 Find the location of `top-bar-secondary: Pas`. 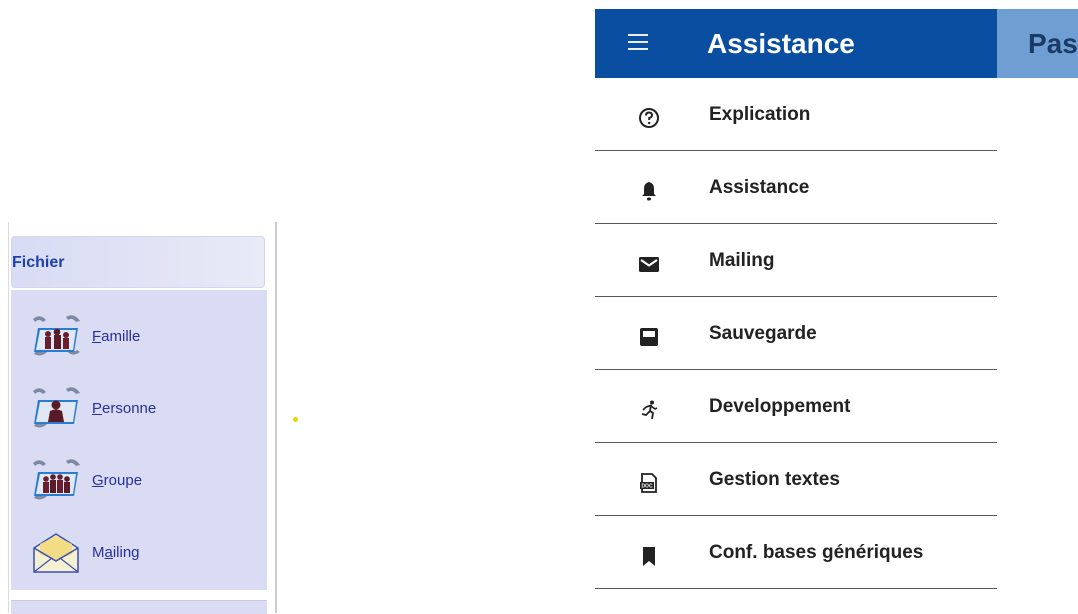

top-bar-secondary: Pas is located at coordinates (1037, 43).